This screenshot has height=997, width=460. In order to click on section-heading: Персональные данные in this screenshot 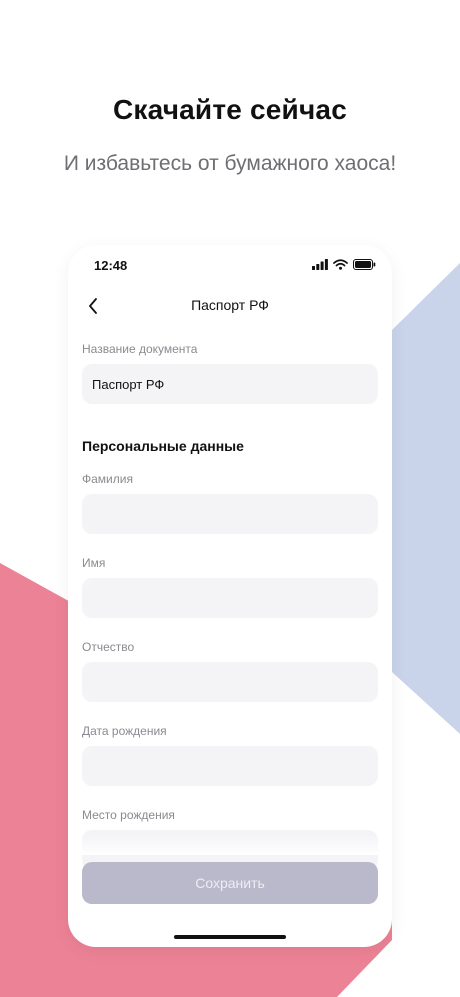, I will do `click(163, 446)`.